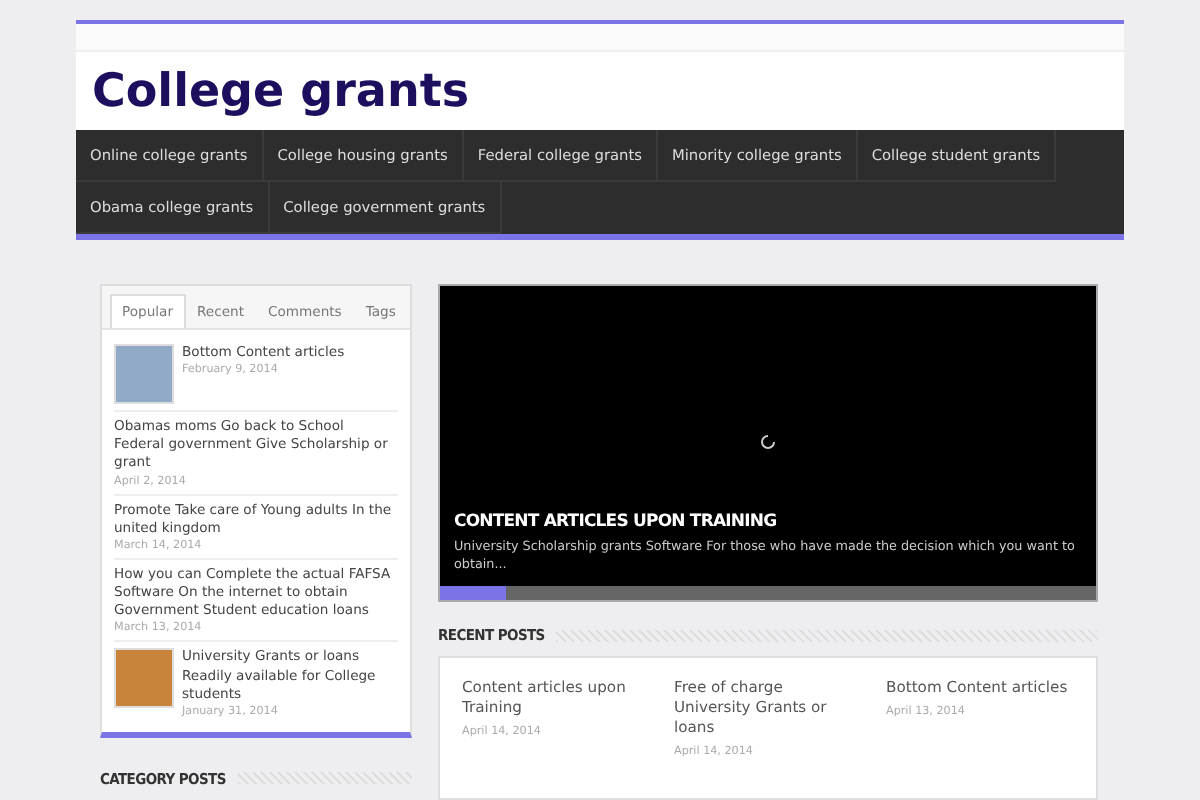 The height and width of the screenshot is (800, 1200). I want to click on loading-spinner-icon, so click(768, 442).